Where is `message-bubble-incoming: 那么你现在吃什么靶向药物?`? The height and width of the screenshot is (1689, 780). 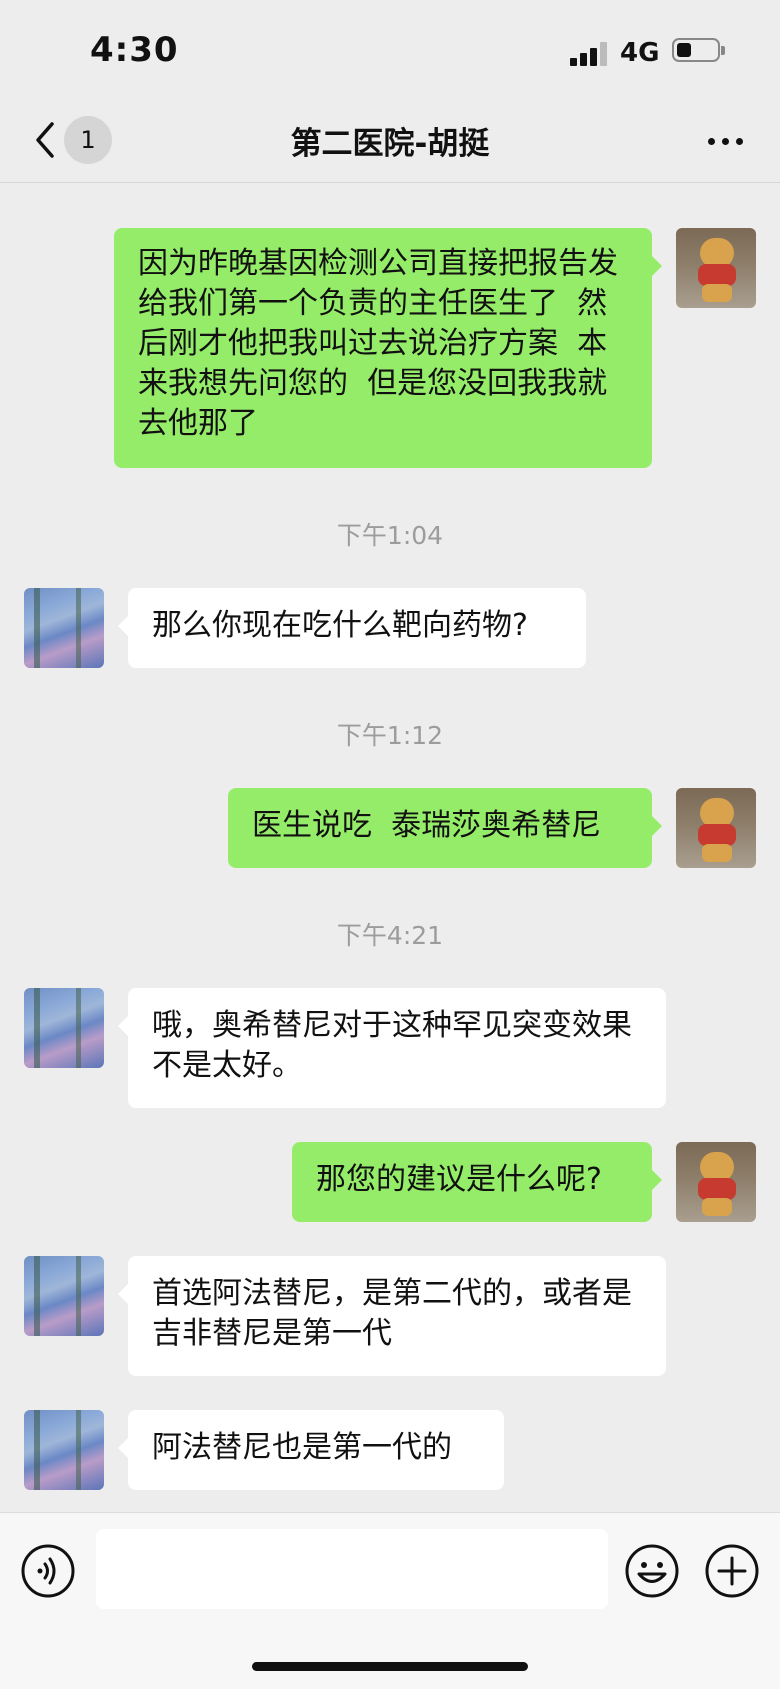
message-bubble-incoming: 那么你现在吃什么靶向药物? is located at coordinates (352, 628).